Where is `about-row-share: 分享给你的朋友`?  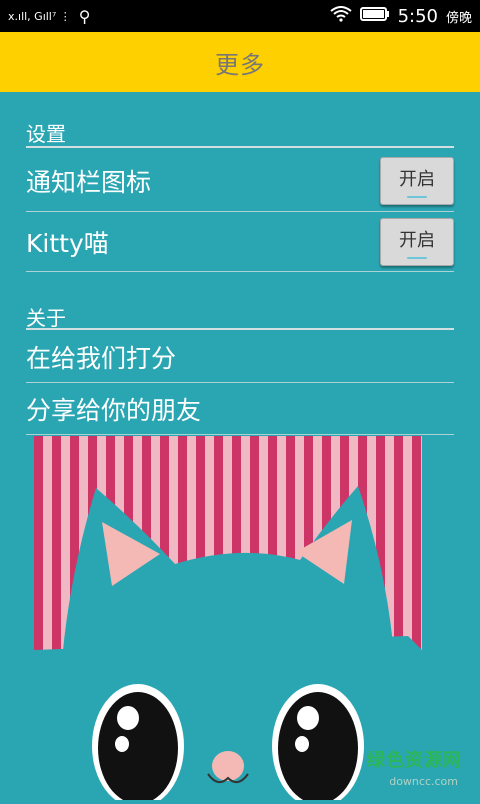 about-row-share: 分享给你的朋友 is located at coordinates (240, 409).